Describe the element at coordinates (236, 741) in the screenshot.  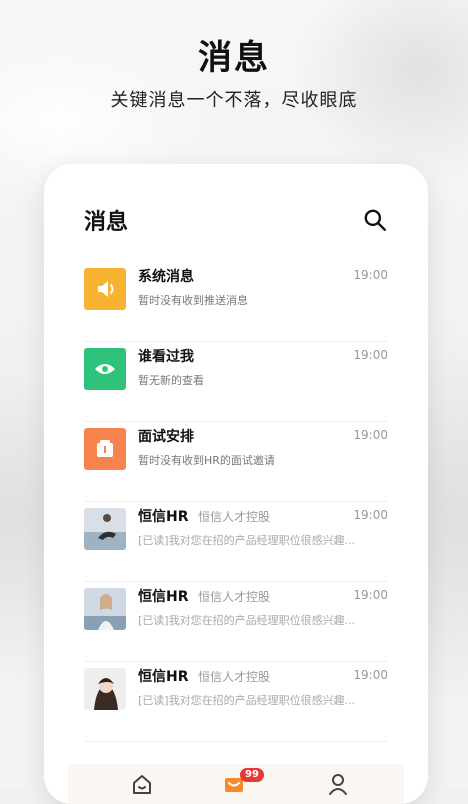
I see `divider` at that location.